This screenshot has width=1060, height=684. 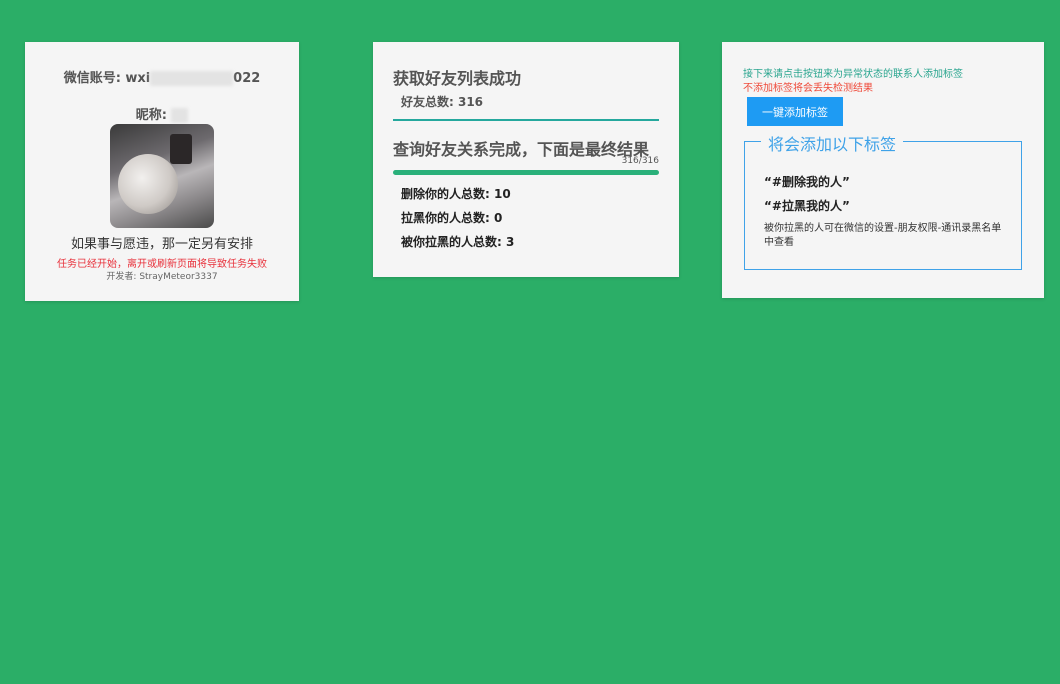 What do you see at coordinates (161, 244) in the screenshot?
I see `wish-text: 如果事与愿违，那一定另有安排` at bounding box center [161, 244].